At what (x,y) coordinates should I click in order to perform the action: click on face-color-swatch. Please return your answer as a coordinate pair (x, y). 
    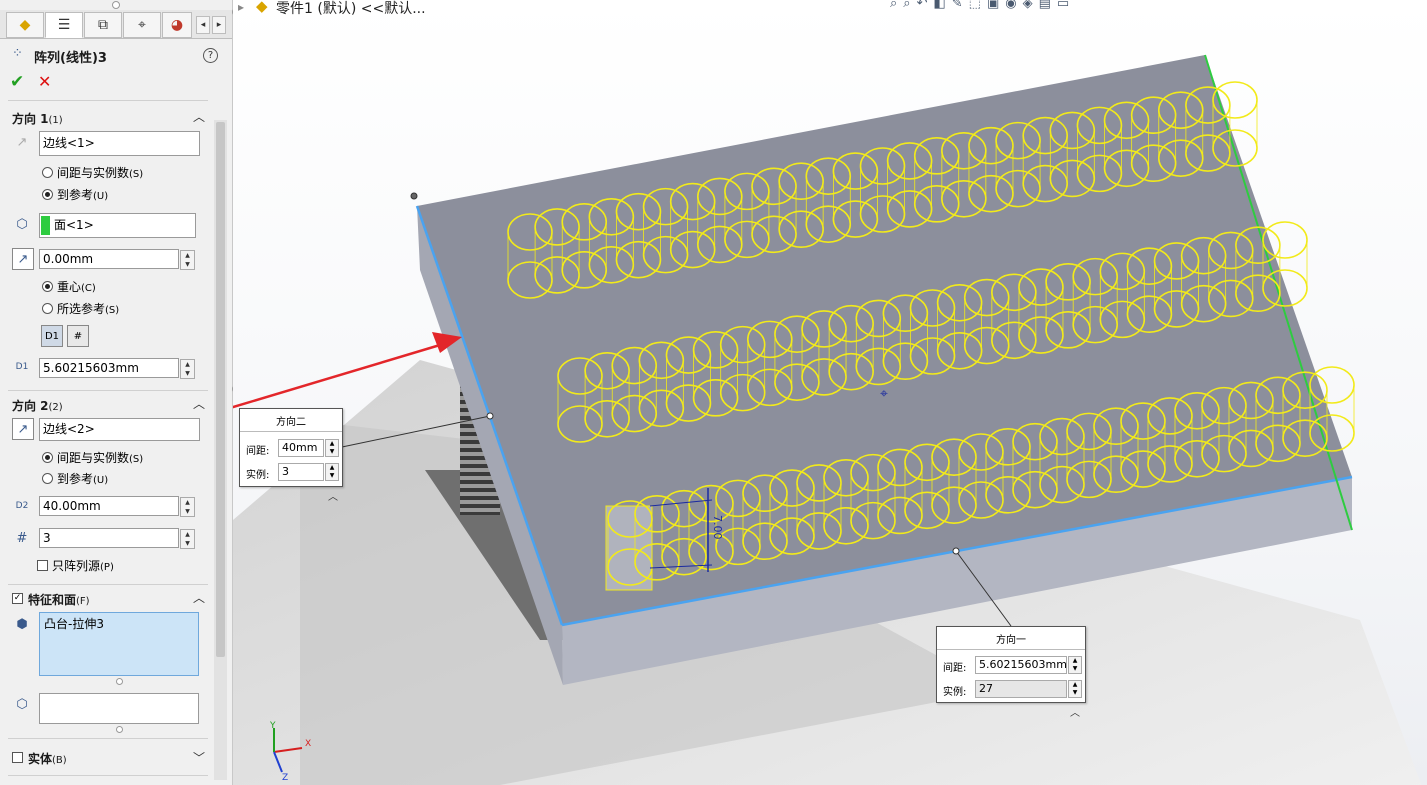
    Looking at the image, I should click on (45, 225).